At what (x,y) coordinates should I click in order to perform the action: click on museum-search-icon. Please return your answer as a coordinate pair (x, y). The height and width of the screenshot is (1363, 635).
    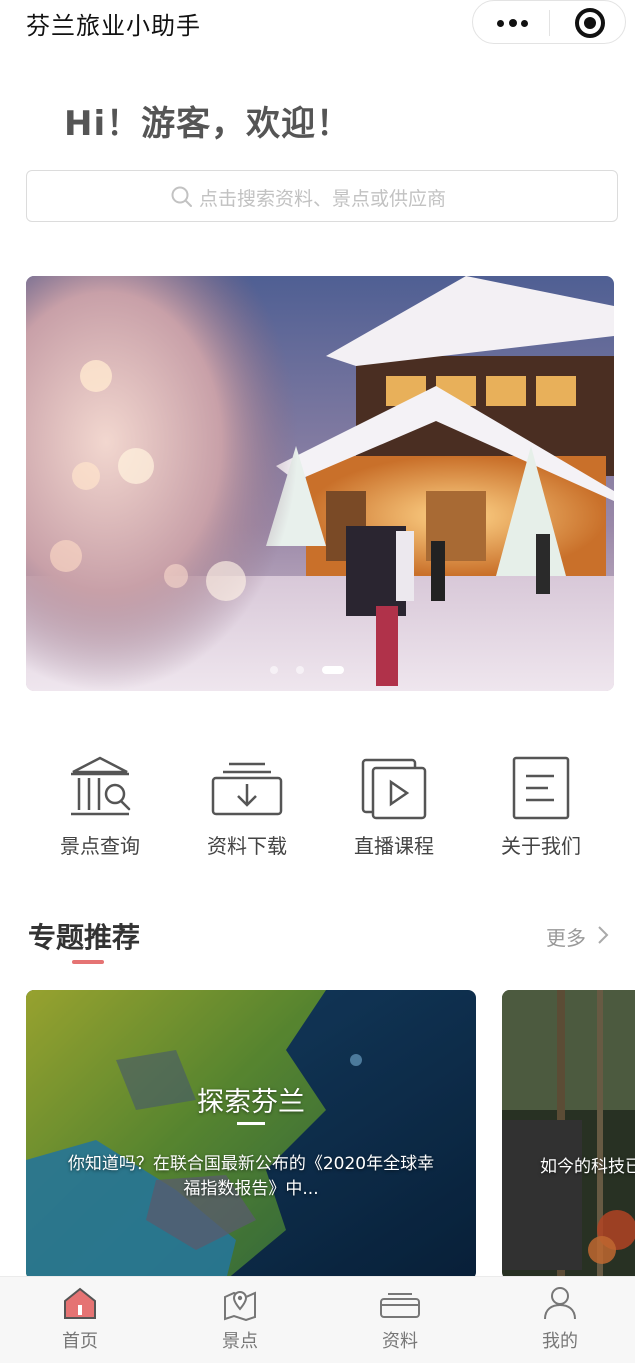
    Looking at the image, I should click on (101, 786).